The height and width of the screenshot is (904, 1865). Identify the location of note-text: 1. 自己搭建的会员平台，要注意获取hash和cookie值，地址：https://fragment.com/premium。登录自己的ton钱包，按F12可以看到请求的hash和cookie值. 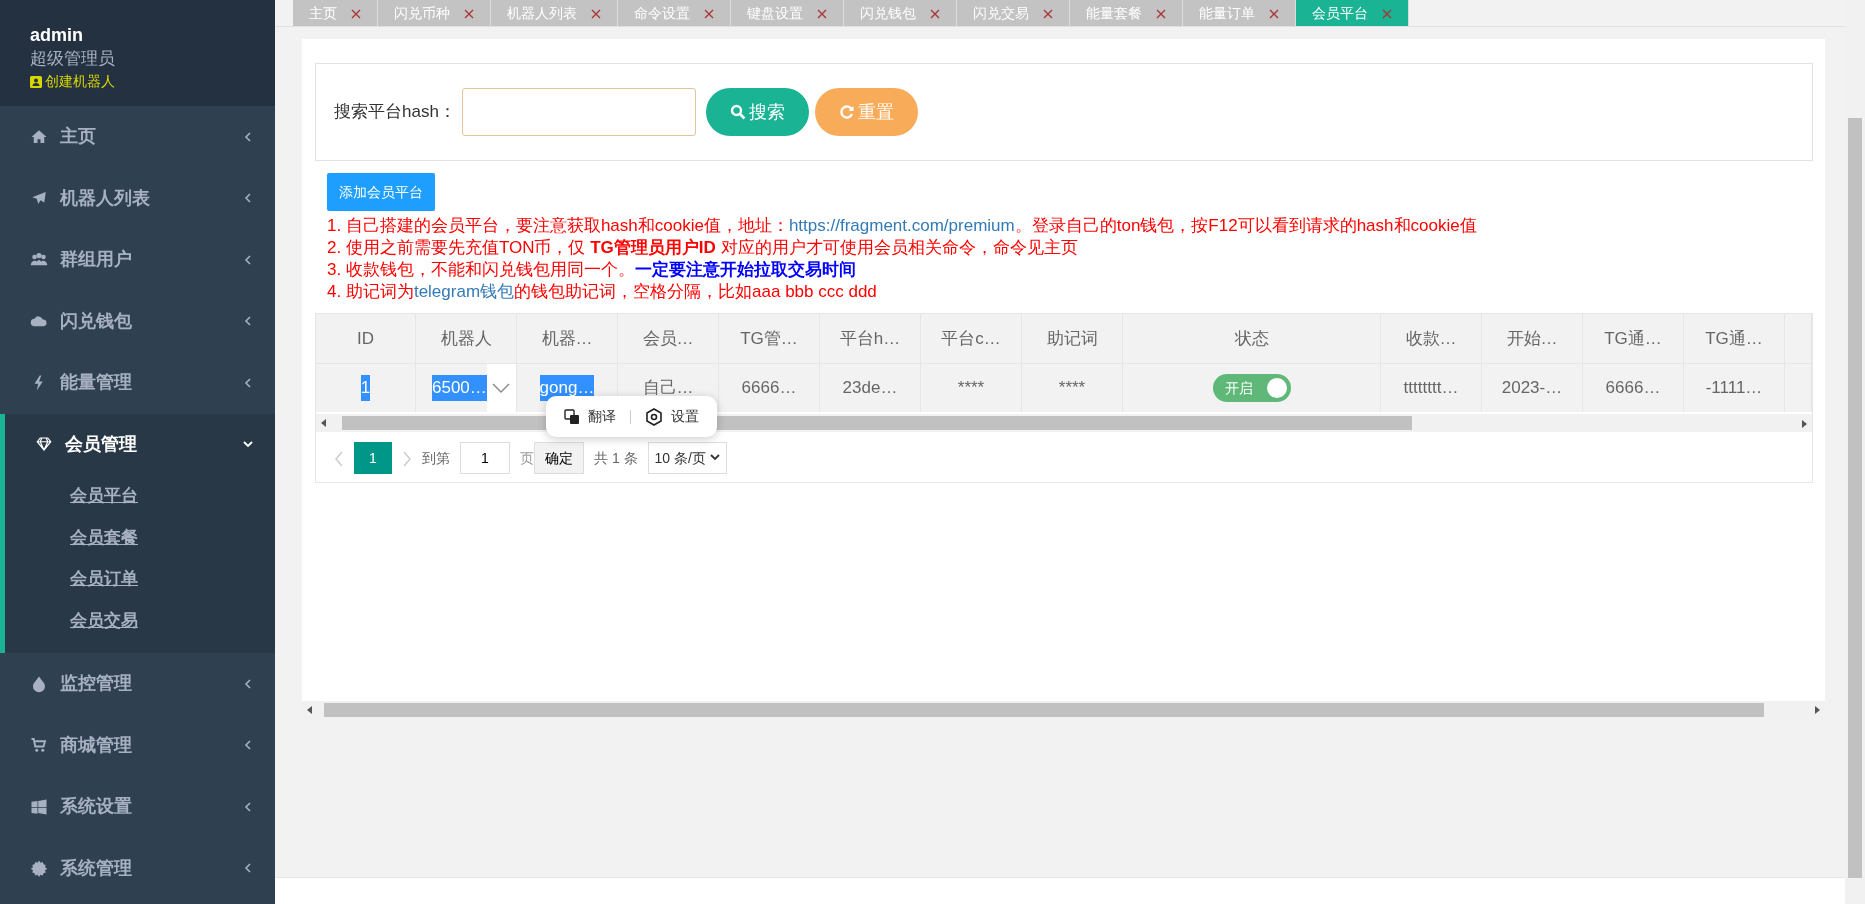
(902, 226).